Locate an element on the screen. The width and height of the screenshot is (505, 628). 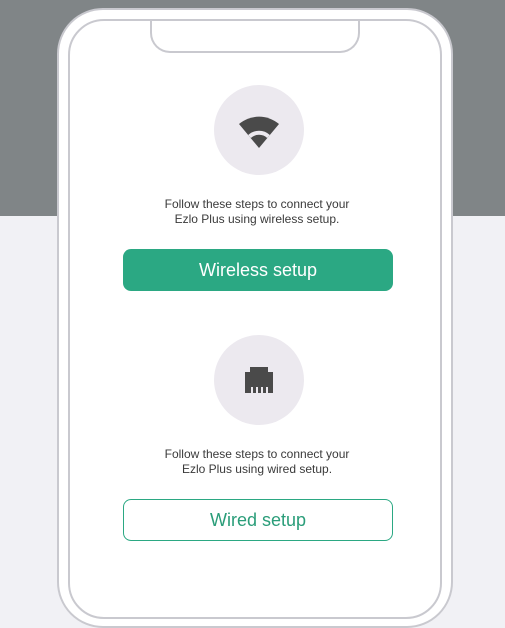
wired-setup-button: Wired setup is located at coordinates (258, 520).